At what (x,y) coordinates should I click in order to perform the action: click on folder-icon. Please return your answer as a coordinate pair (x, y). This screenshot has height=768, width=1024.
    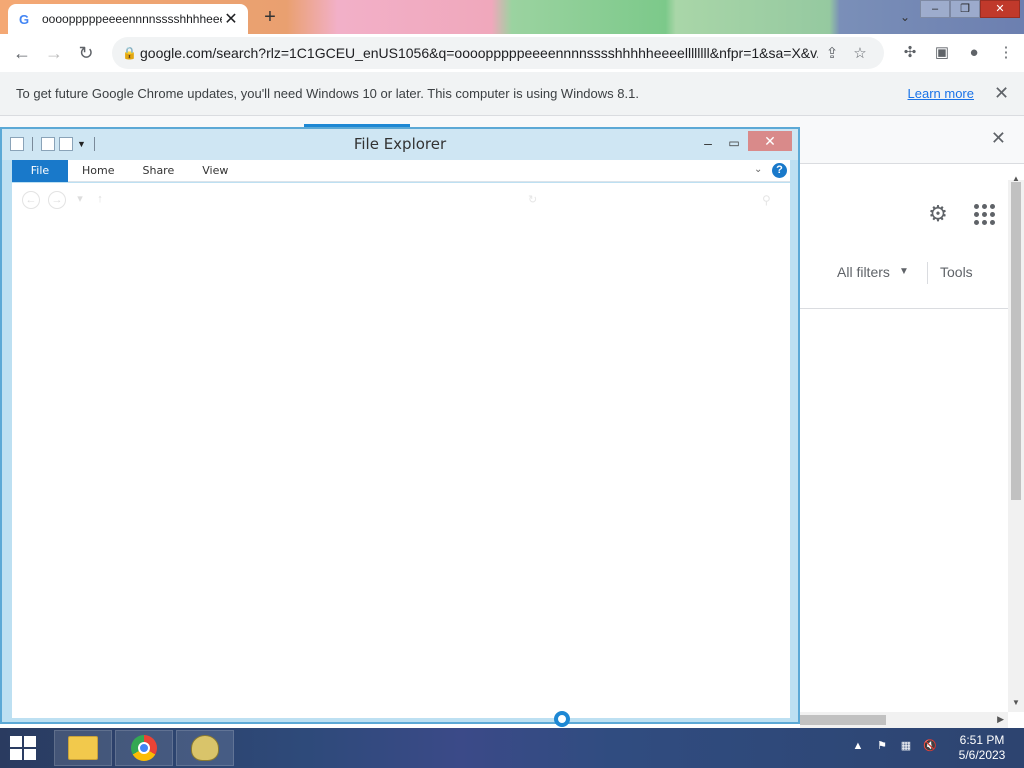
    Looking at the image, I should click on (83, 748).